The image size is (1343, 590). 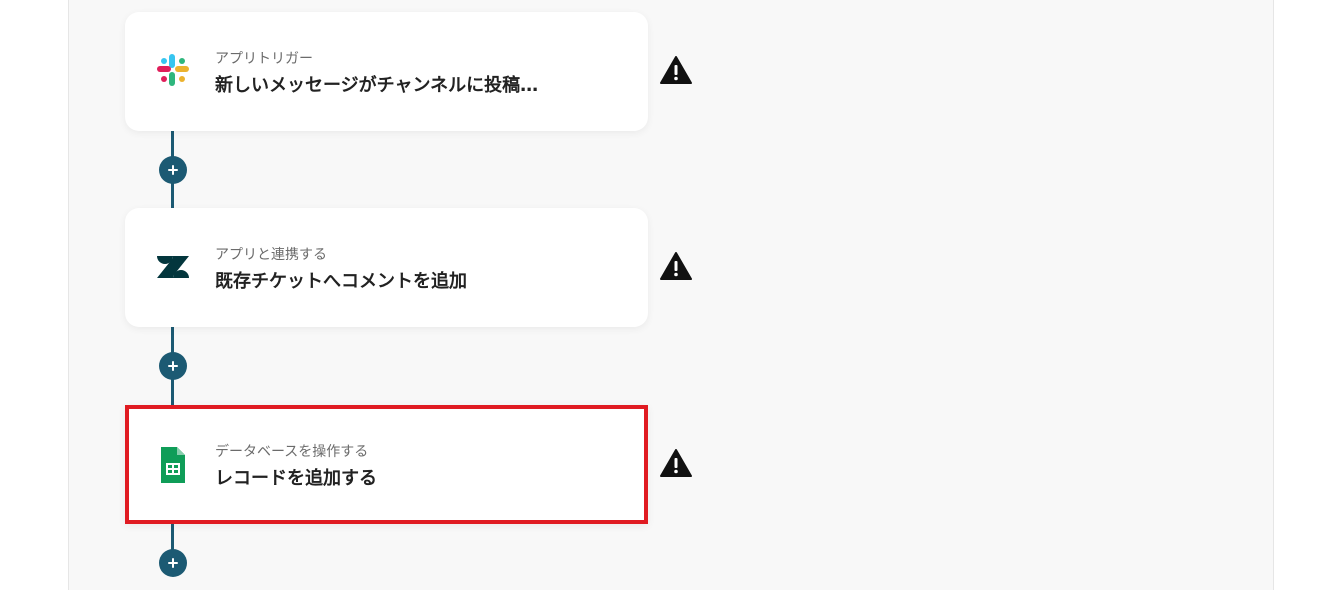 What do you see at coordinates (264, 59) in the screenshot?
I see `step-subtitle: アプリトリガー` at bounding box center [264, 59].